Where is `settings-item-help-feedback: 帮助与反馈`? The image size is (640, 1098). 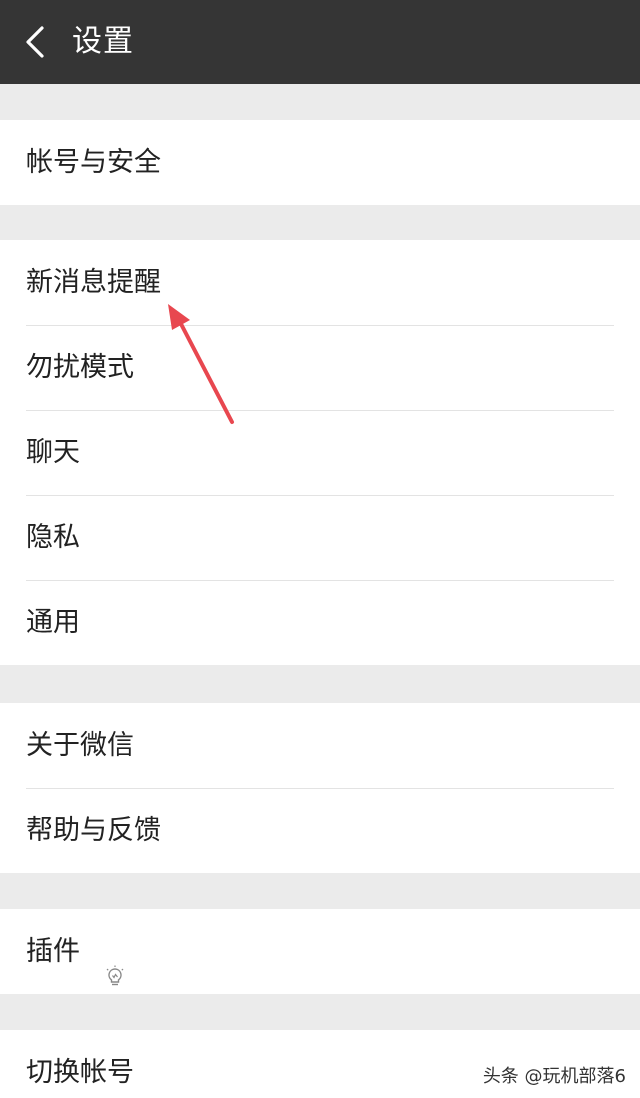 settings-item-help-feedback: 帮助与反馈 is located at coordinates (320, 830).